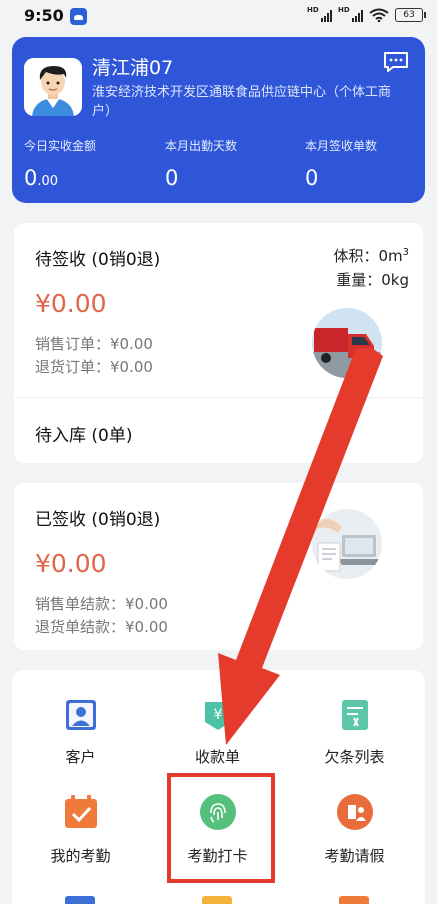 This screenshot has width=437, height=904. Describe the element at coordinates (44, 15) in the screenshot. I see `status-time: 9:50` at that location.